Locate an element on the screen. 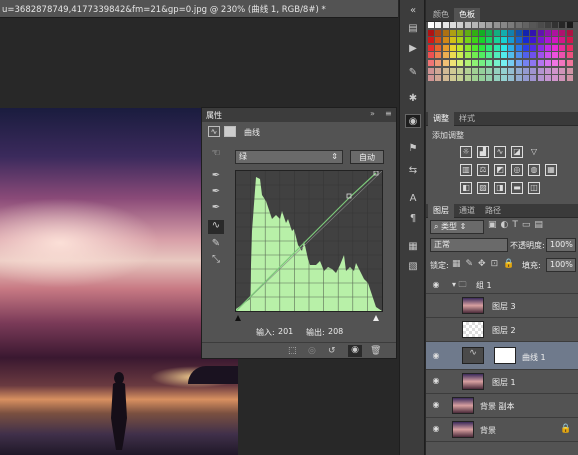  layer-mask-thumbnail is located at coordinates (505, 355).